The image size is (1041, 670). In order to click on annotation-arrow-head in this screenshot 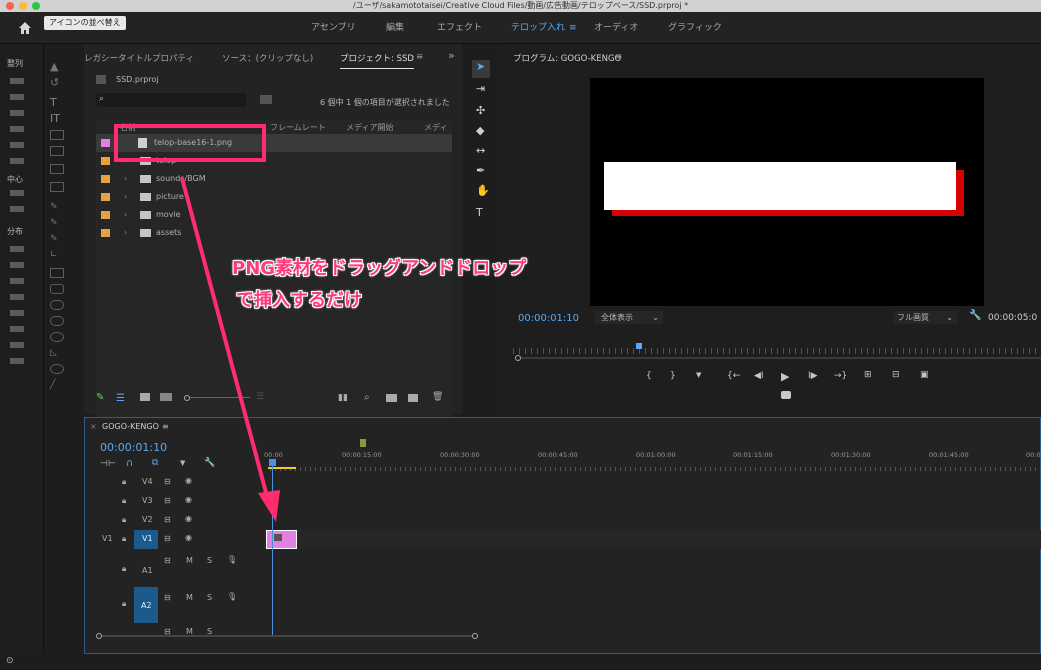, I will do `click(269, 506)`.